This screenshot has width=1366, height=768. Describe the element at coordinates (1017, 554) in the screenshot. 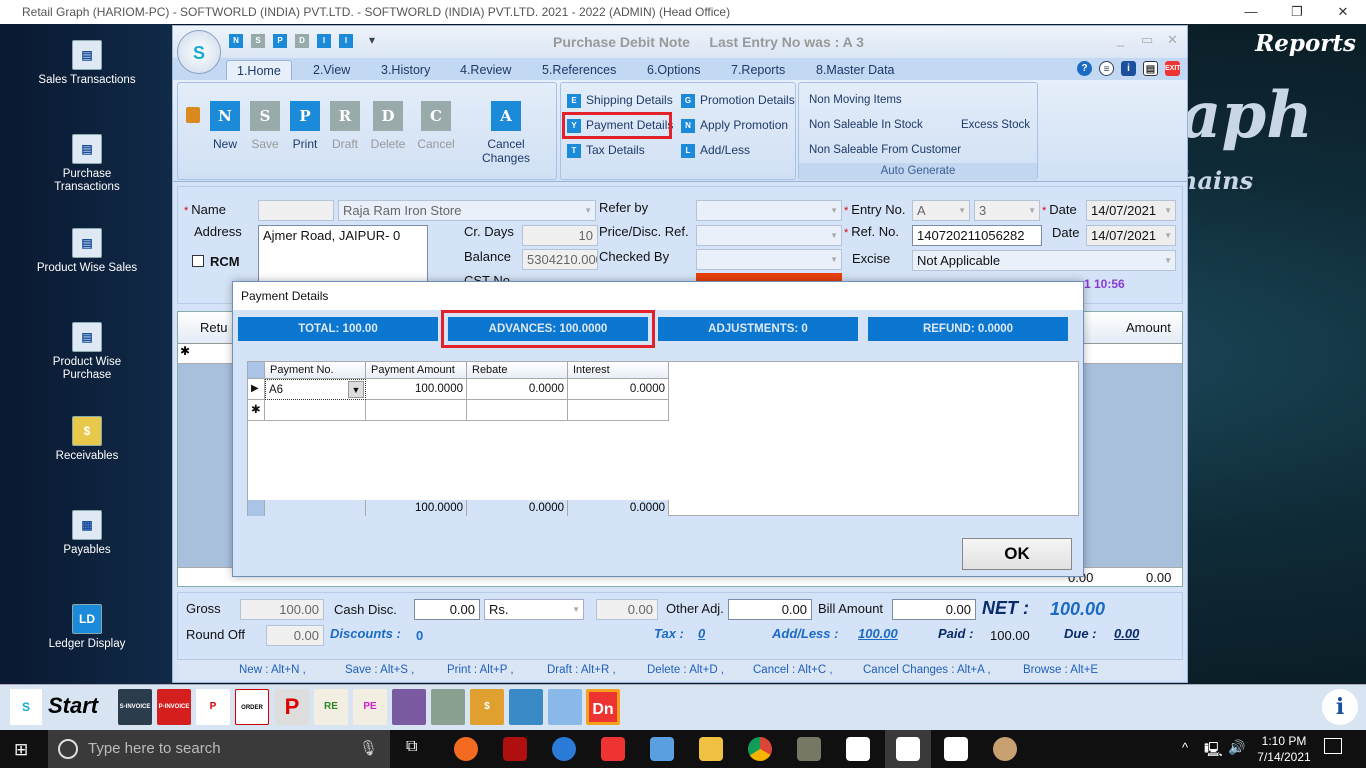

I see `ok-button: OK` at that location.